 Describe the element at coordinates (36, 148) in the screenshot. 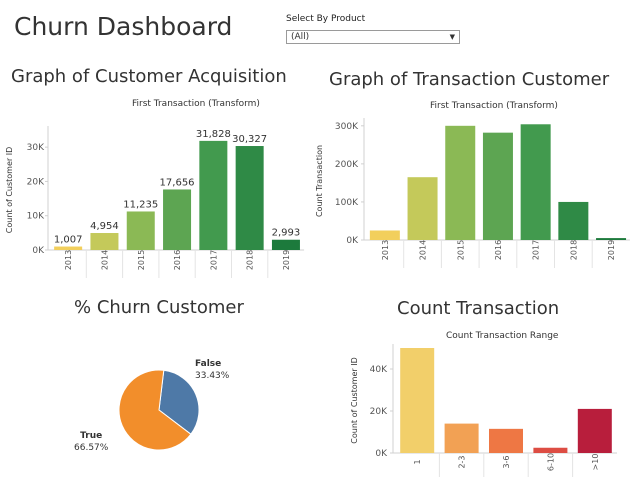

I see `y-tick-label: 30K` at that location.